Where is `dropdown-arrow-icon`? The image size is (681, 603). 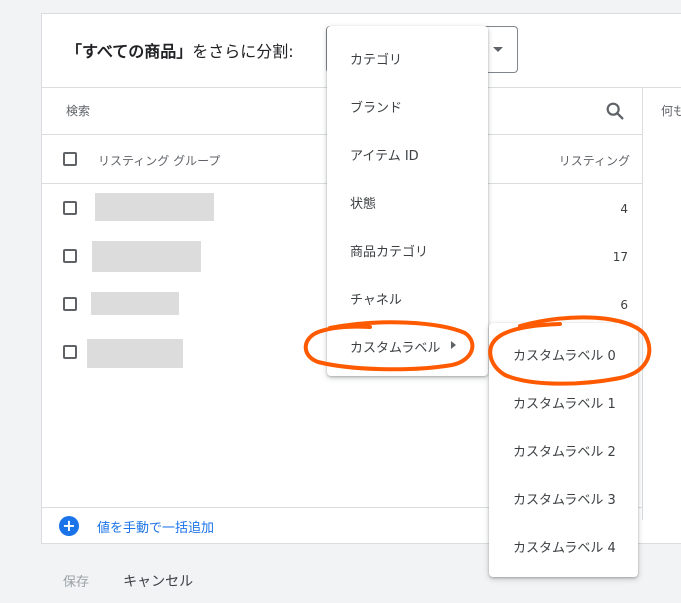 dropdown-arrow-icon is located at coordinates (498, 49).